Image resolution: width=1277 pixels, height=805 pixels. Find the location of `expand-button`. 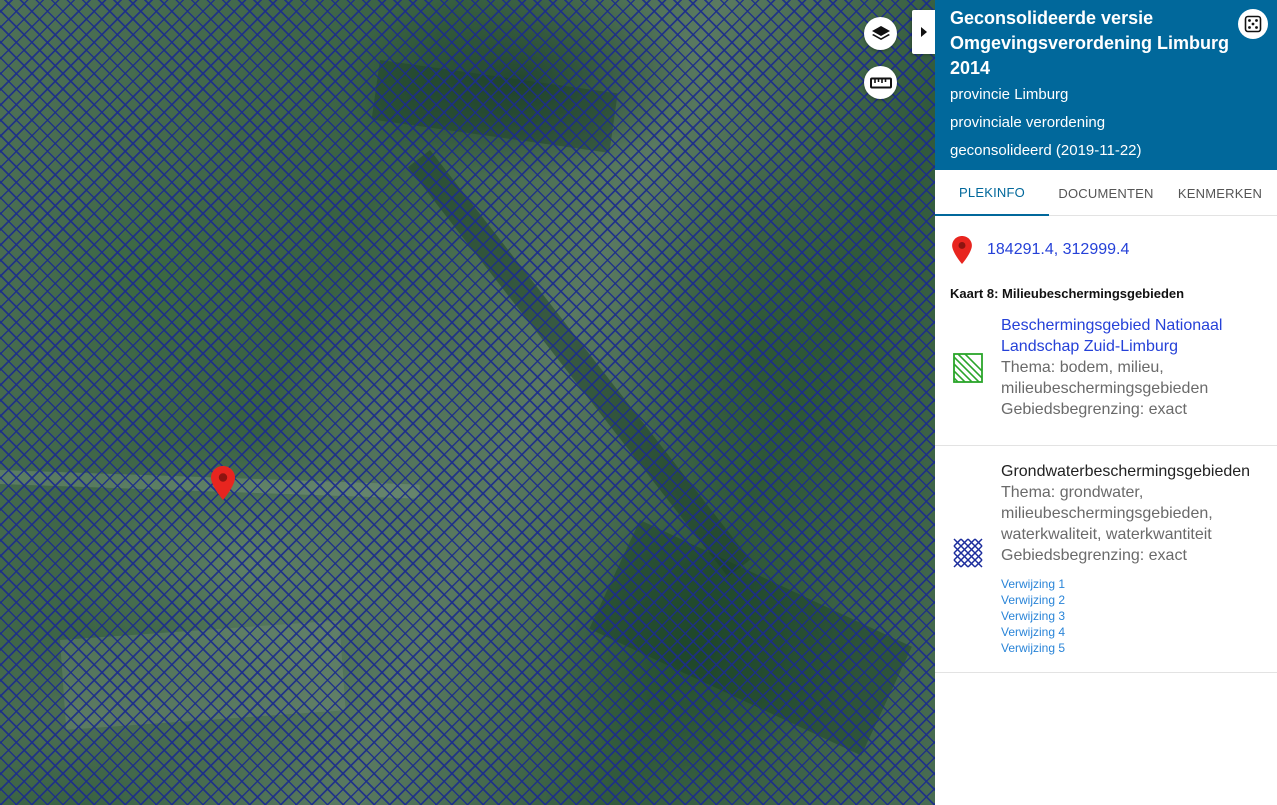

expand-button is located at coordinates (1253, 24).